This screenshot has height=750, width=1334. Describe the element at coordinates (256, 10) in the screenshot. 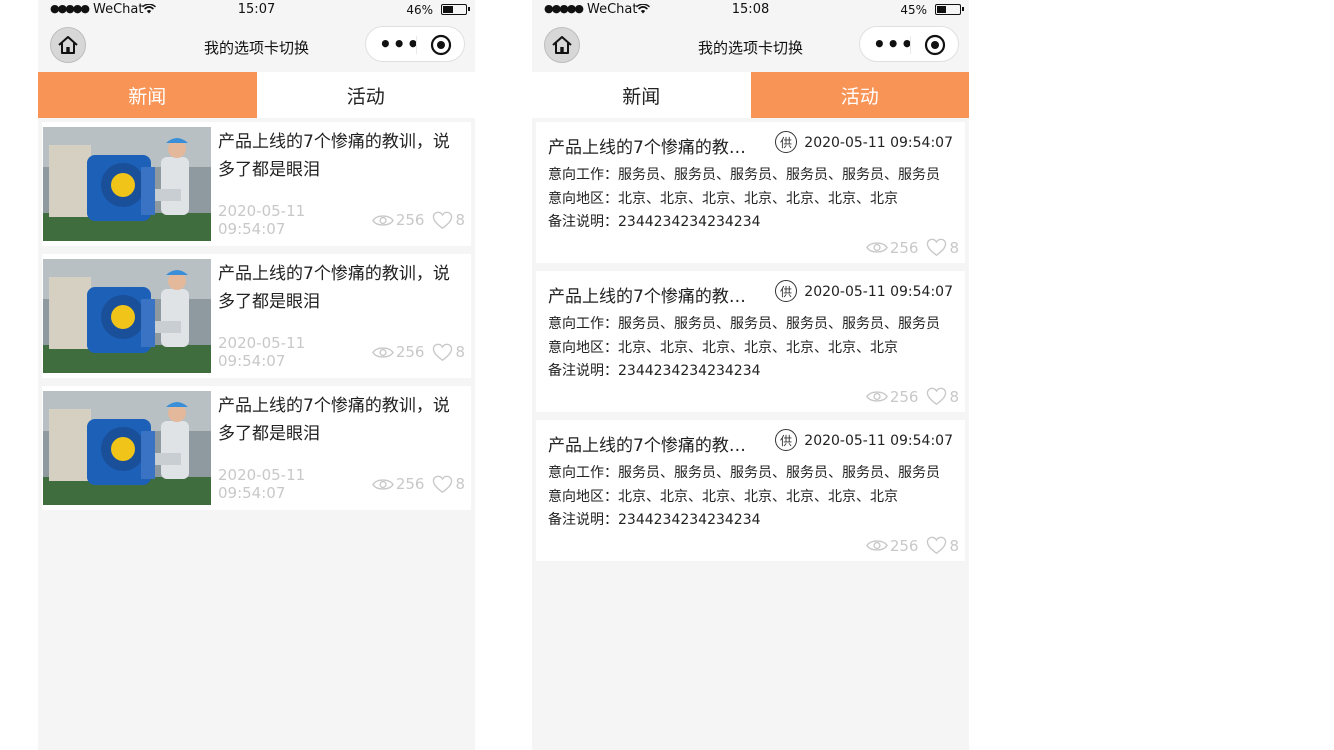

I see `status-bar: ●●●●● WeChat 15:07 46%` at that location.